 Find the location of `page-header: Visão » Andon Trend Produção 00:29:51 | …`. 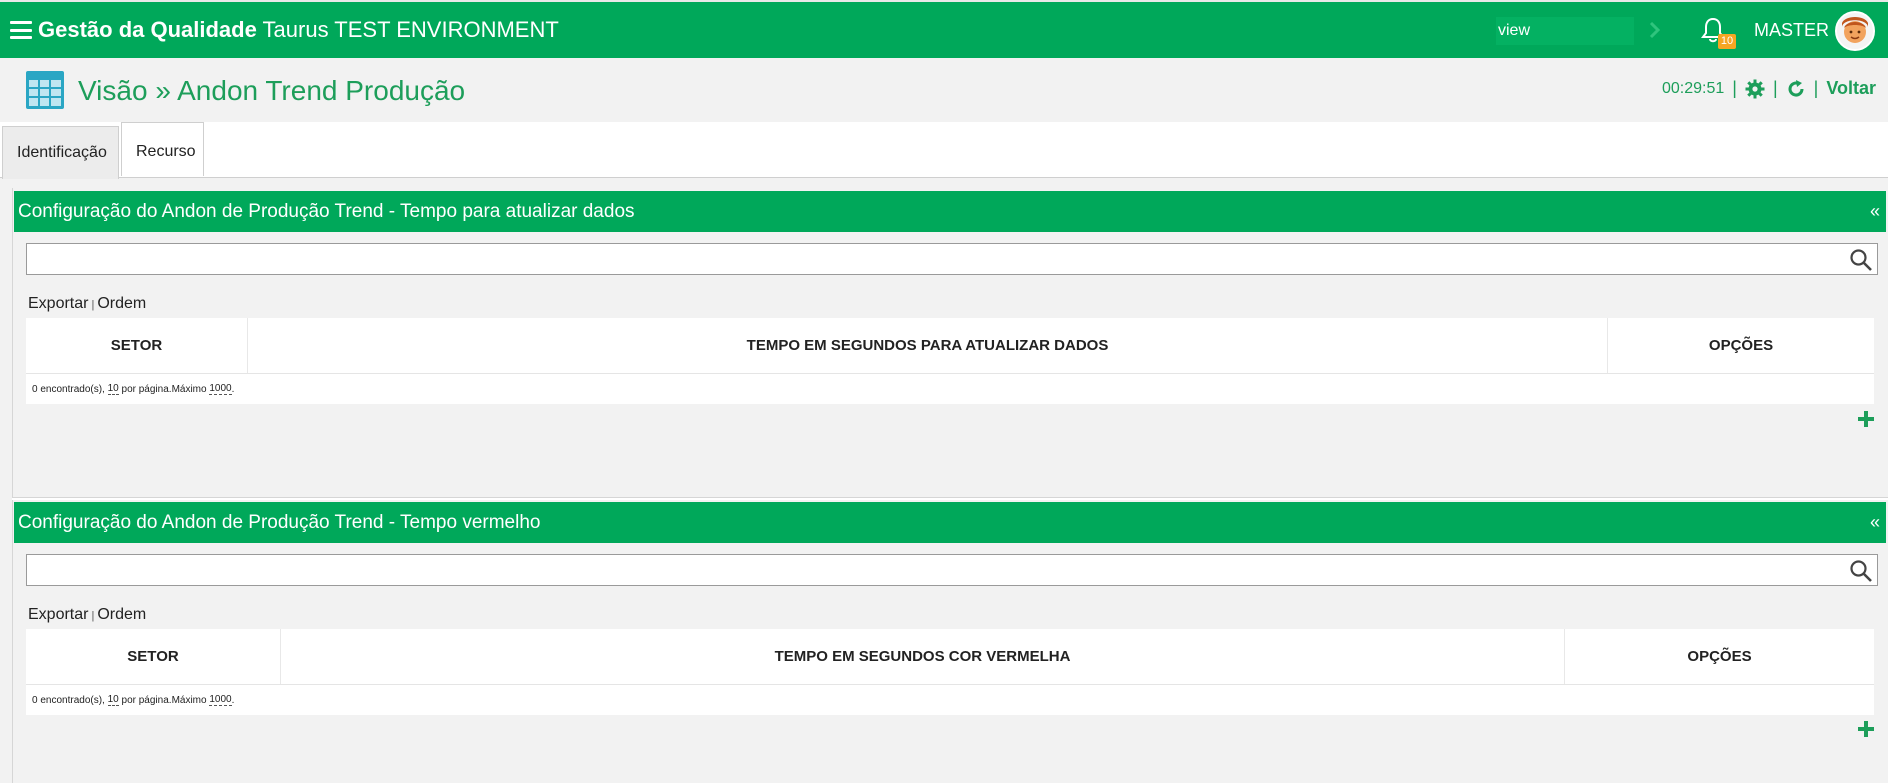

page-header: Visão » Andon Trend Produção 00:29:51 | … is located at coordinates (944, 90).